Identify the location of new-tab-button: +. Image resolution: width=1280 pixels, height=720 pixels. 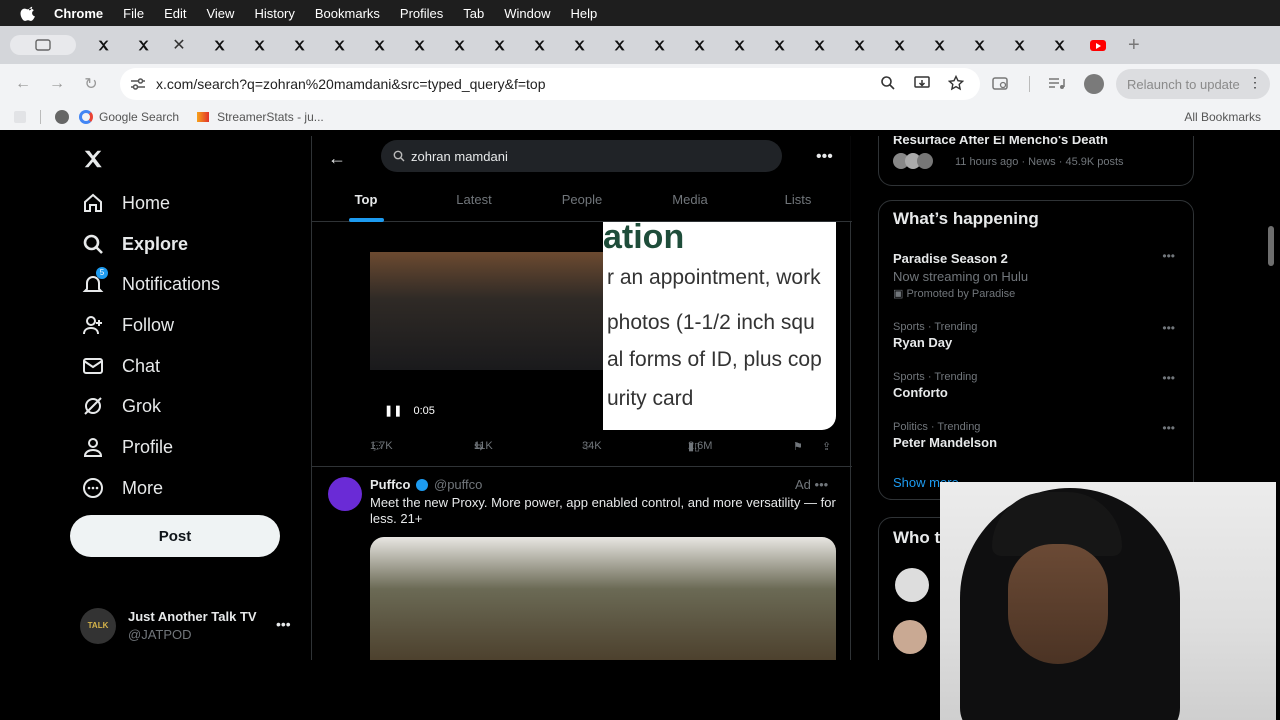
(1134, 45).